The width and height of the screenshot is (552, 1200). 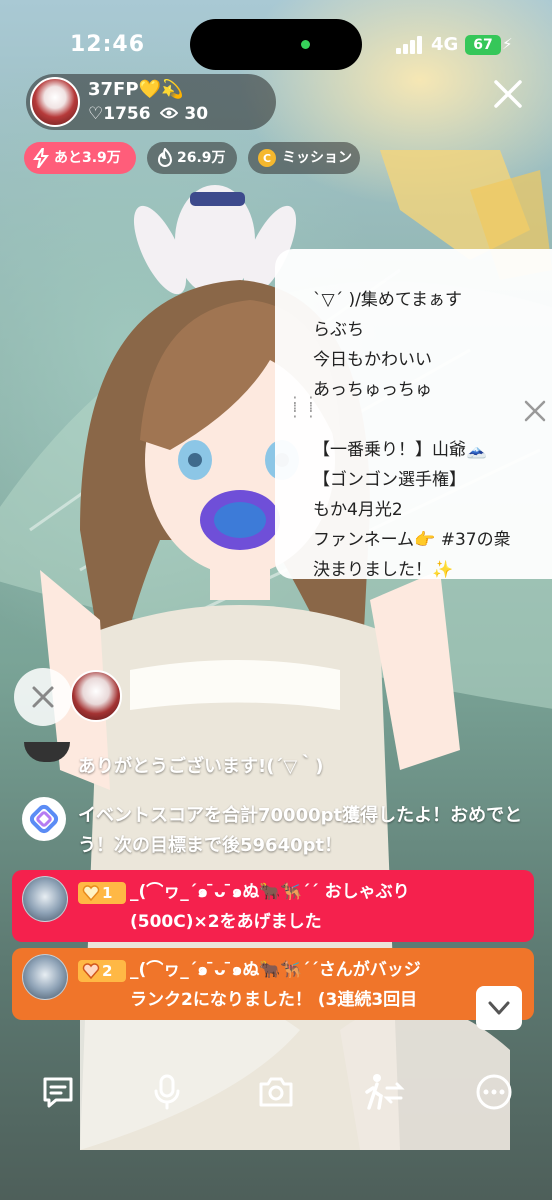 What do you see at coordinates (201, 766) in the screenshot?
I see `chat-message: ありがとうございます!(´▽｀)` at bounding box center [201, 766].